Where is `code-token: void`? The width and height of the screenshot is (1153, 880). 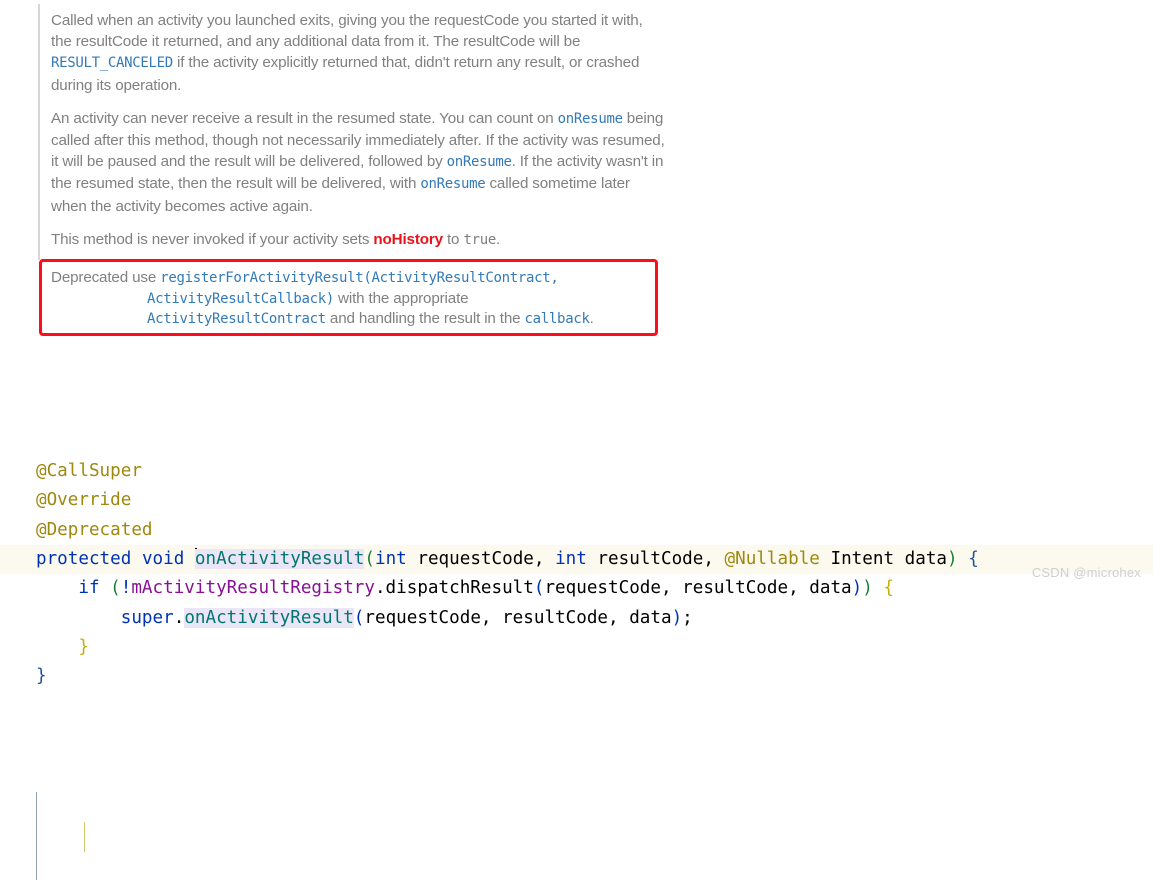 code-token: void is located at coordinates (163, 559).